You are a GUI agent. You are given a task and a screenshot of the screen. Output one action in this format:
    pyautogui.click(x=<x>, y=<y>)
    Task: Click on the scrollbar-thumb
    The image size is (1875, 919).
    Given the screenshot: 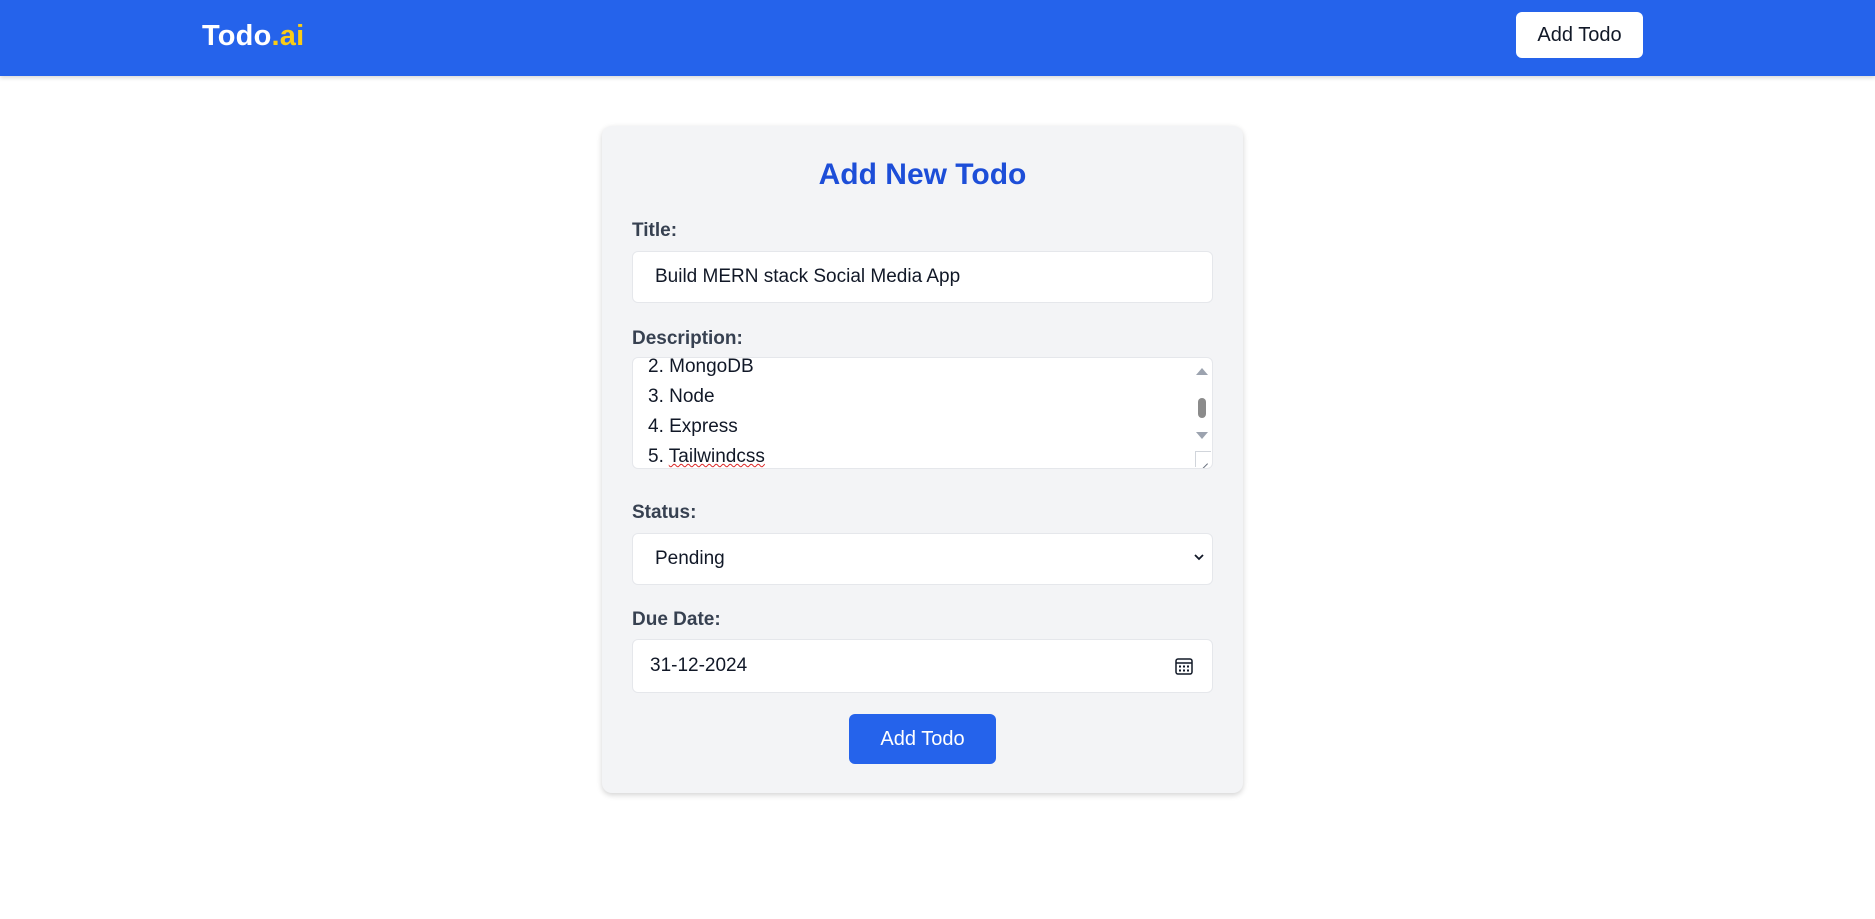 What is the action you would take?
    pyautogui.click(x=1202, y=408)
    